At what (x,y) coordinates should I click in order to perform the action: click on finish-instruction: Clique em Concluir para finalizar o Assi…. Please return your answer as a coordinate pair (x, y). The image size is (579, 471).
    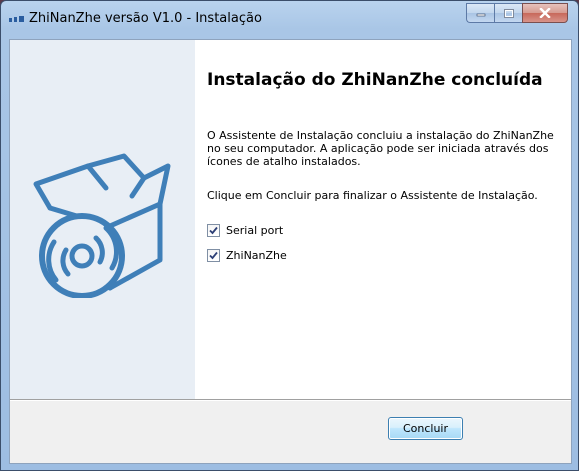
    Looking at the image, I should click on (372, 195).